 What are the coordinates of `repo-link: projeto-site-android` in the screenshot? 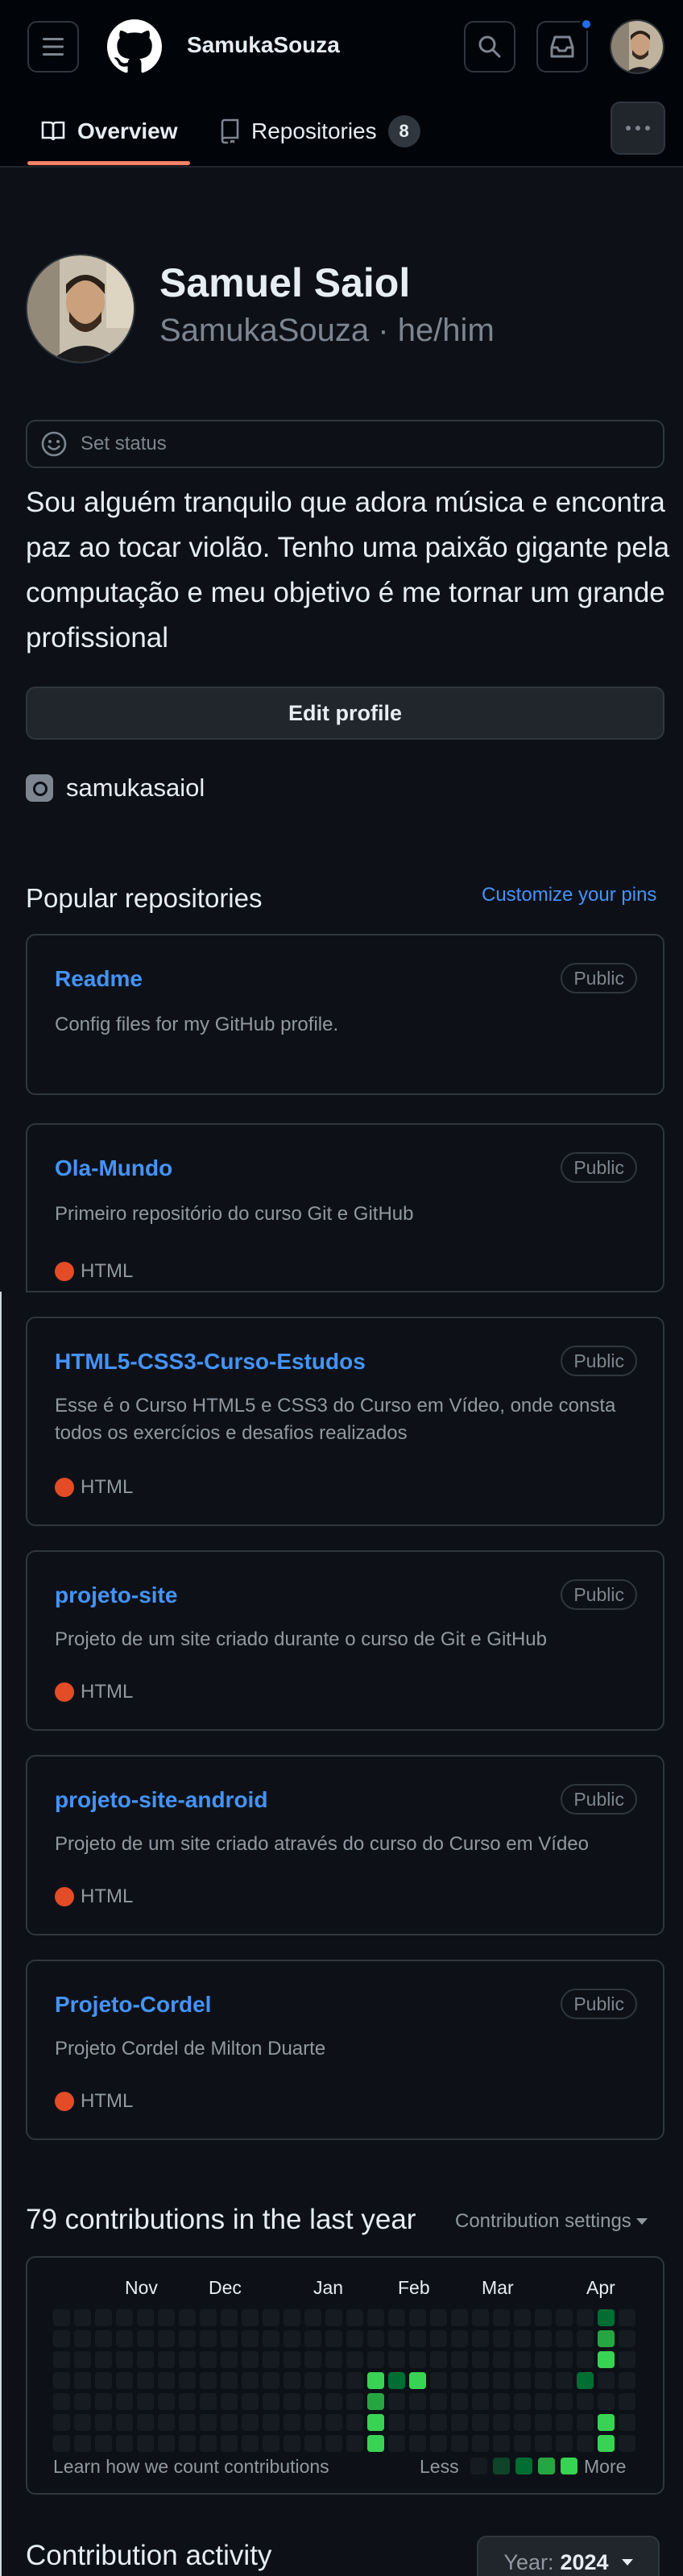 It's located at (161, 1800).